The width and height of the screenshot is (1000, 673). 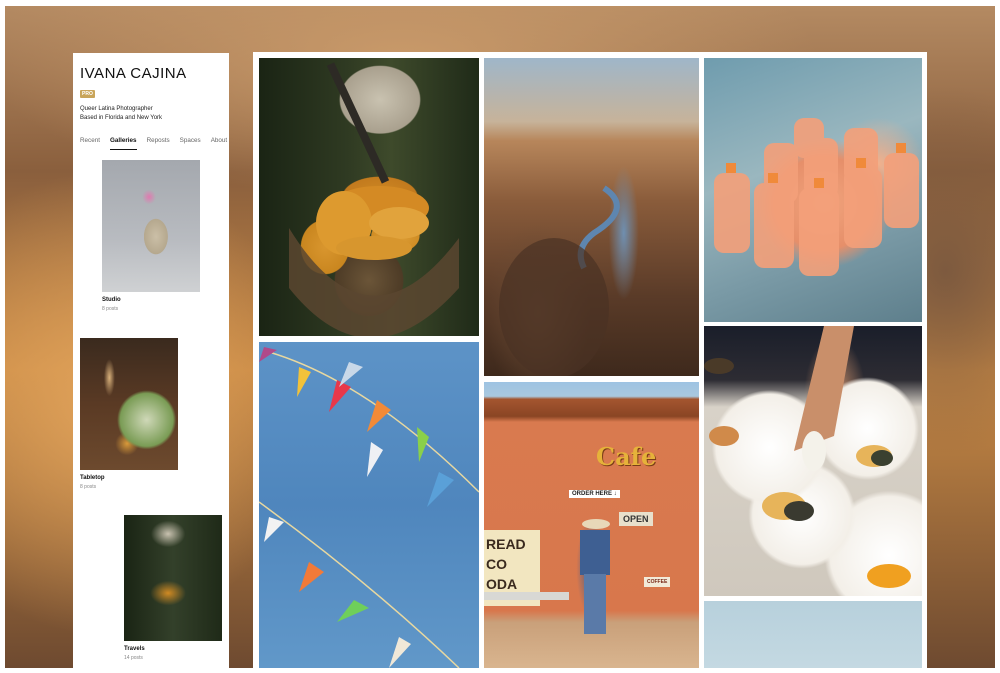 What do you see at coordinates (816, 197) in the screenshot?
I see `bottles-illustration` at bounding box center [816, 197].